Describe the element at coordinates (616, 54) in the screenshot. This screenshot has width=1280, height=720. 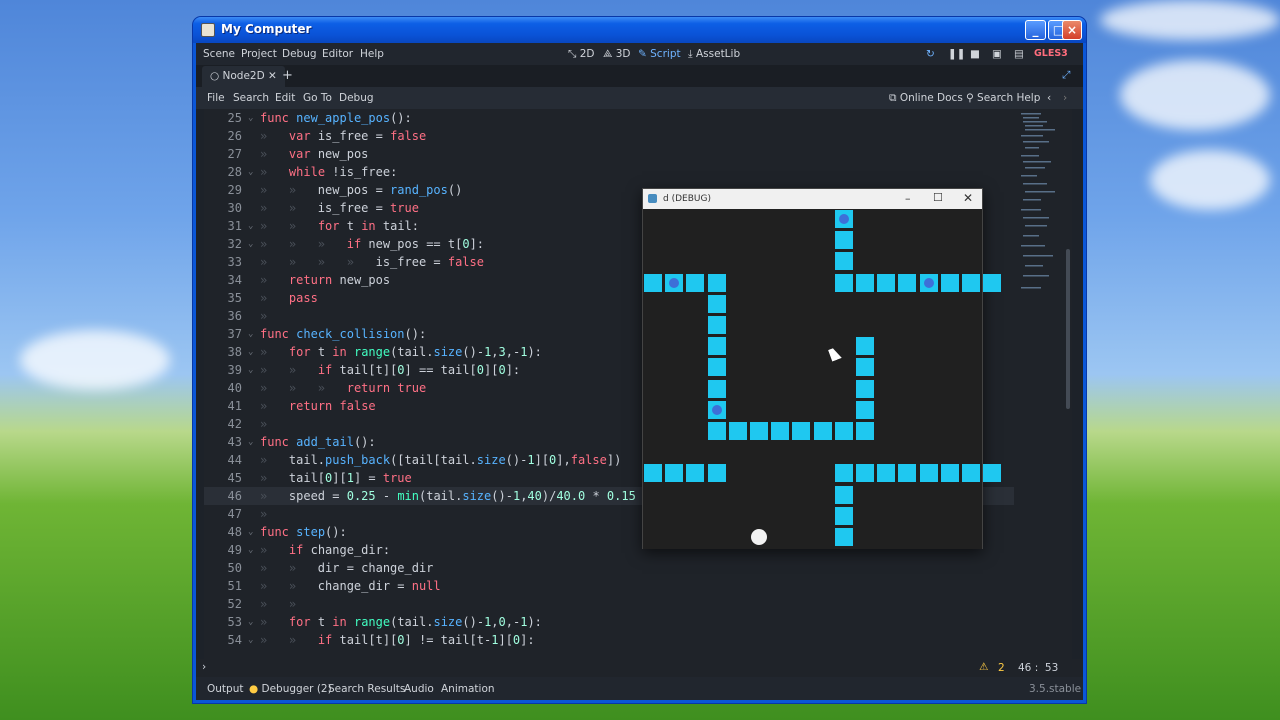
I see `workspace-3d: ⟁ 3D` at that location.